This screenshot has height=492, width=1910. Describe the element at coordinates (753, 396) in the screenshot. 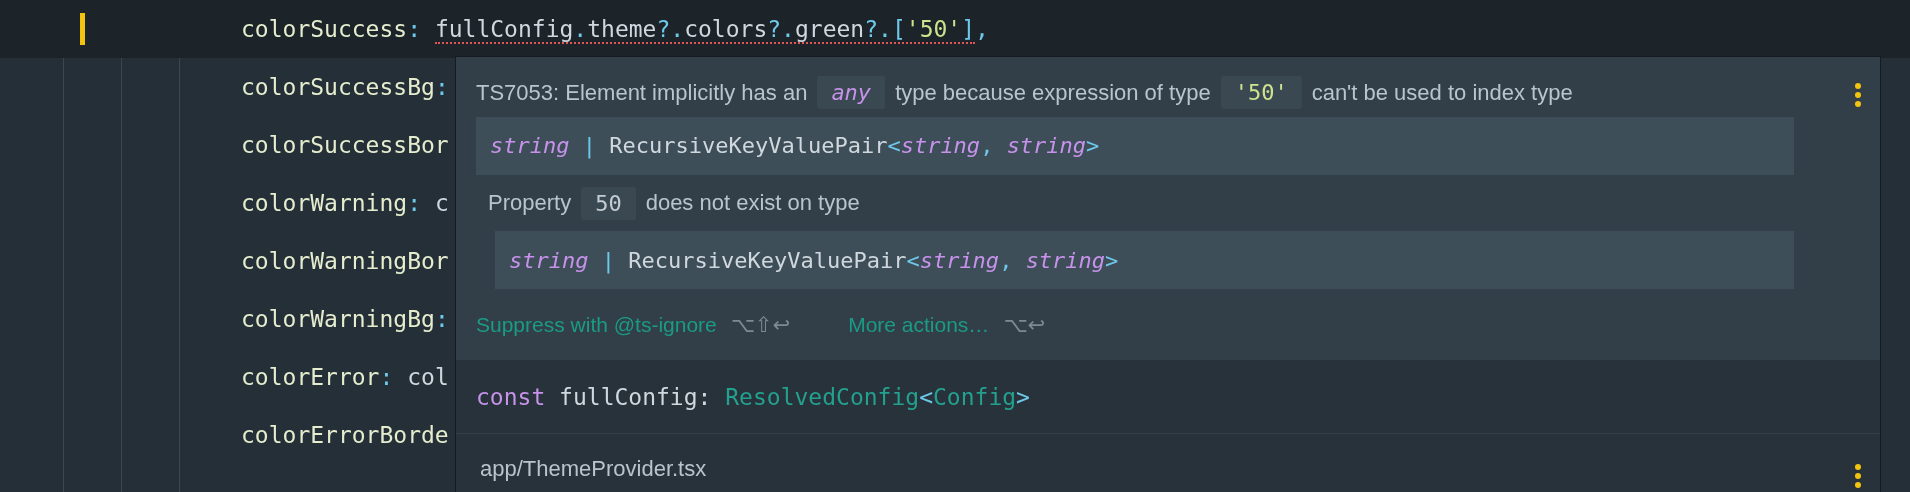

I see `declaration-code: const fullConfig: ResolvedConfig<Config>` at that location.